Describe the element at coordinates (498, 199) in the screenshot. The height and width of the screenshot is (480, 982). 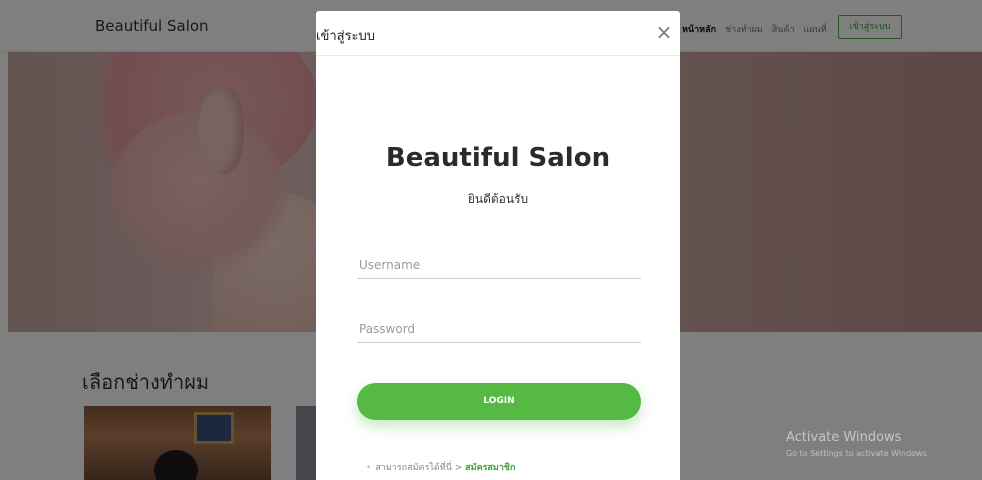
I see `welcome-text: ยินดีต้อนรับ` at that location.